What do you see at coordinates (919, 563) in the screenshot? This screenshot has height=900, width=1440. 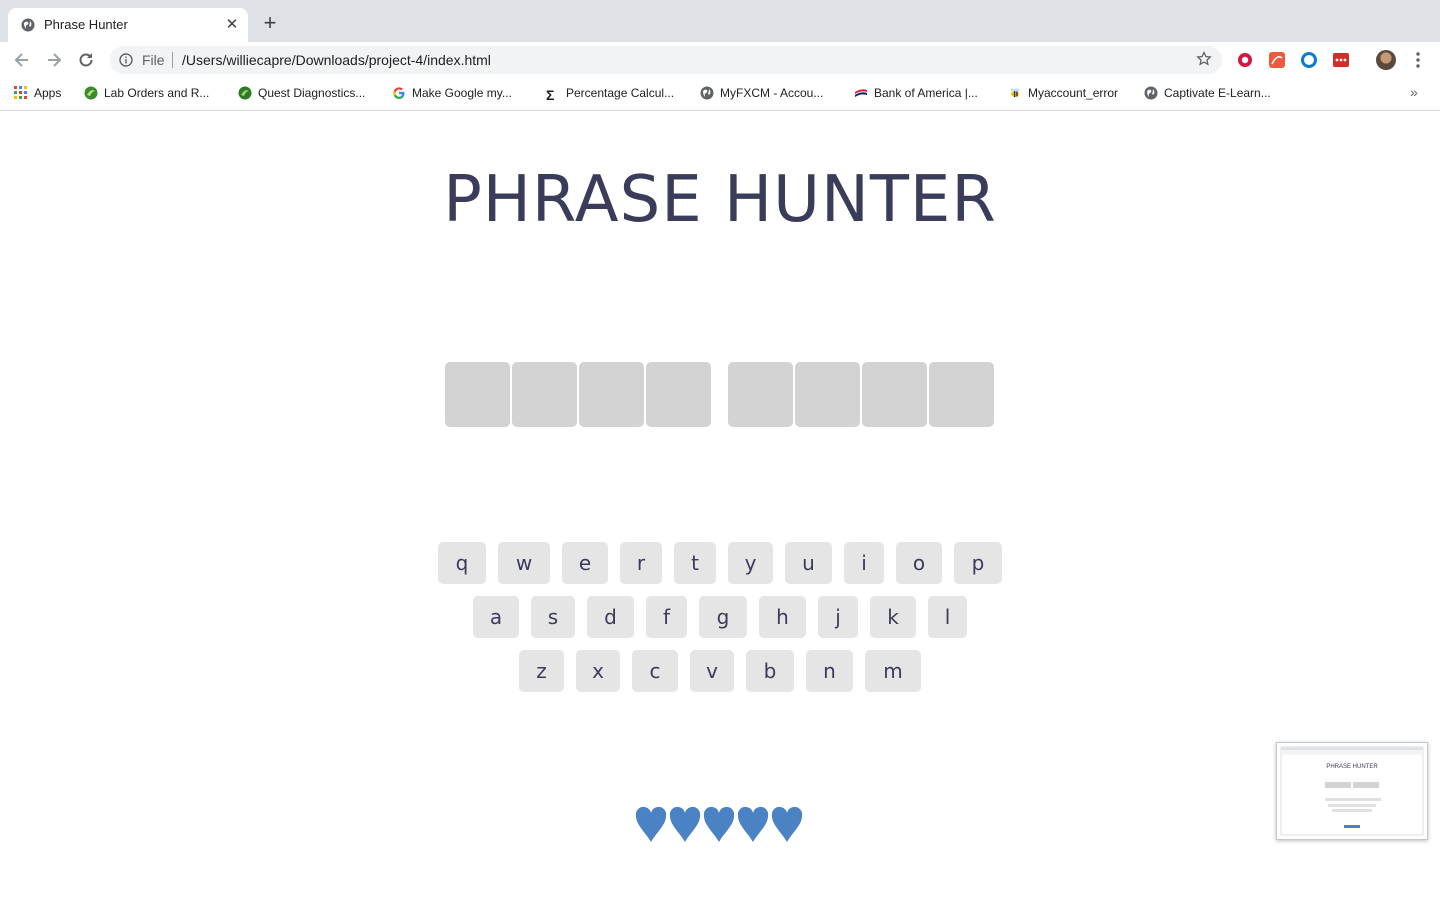 I see `key-o: o` at bounding box center [919, 563].